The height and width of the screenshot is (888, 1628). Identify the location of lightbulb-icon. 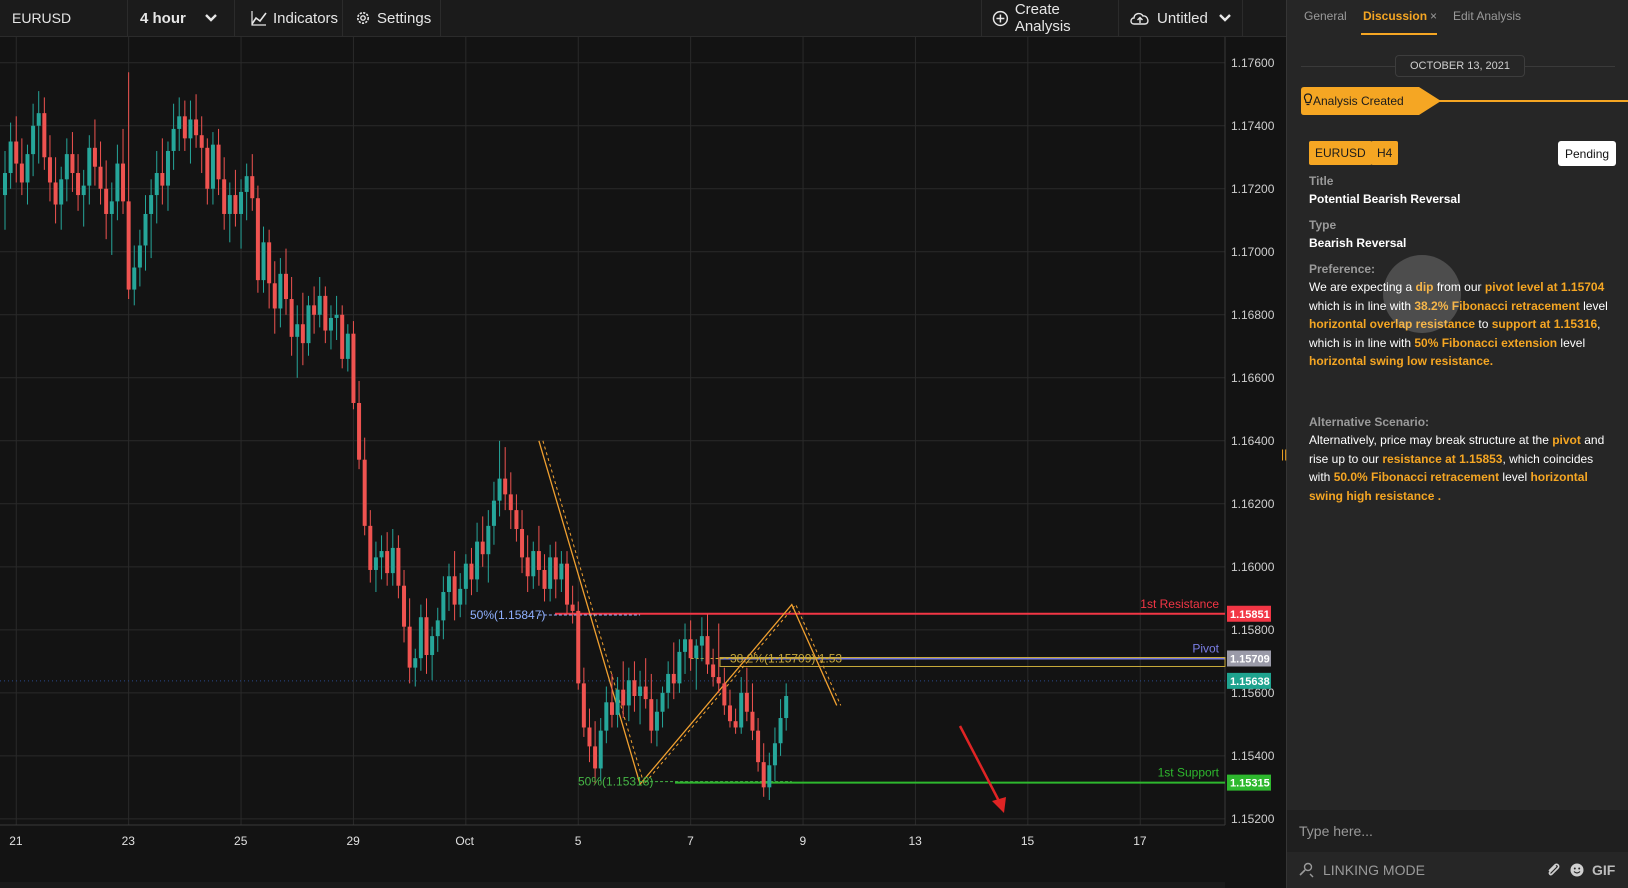
(1308, 99).